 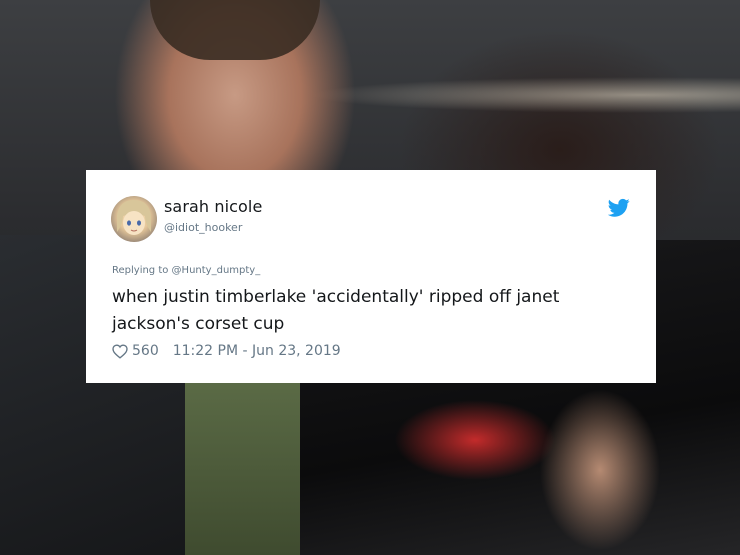 What do you see at coordinates (213, 206) in the screenshot?
I see `display-name: sarah nicole` at bounding box center [213, 206].